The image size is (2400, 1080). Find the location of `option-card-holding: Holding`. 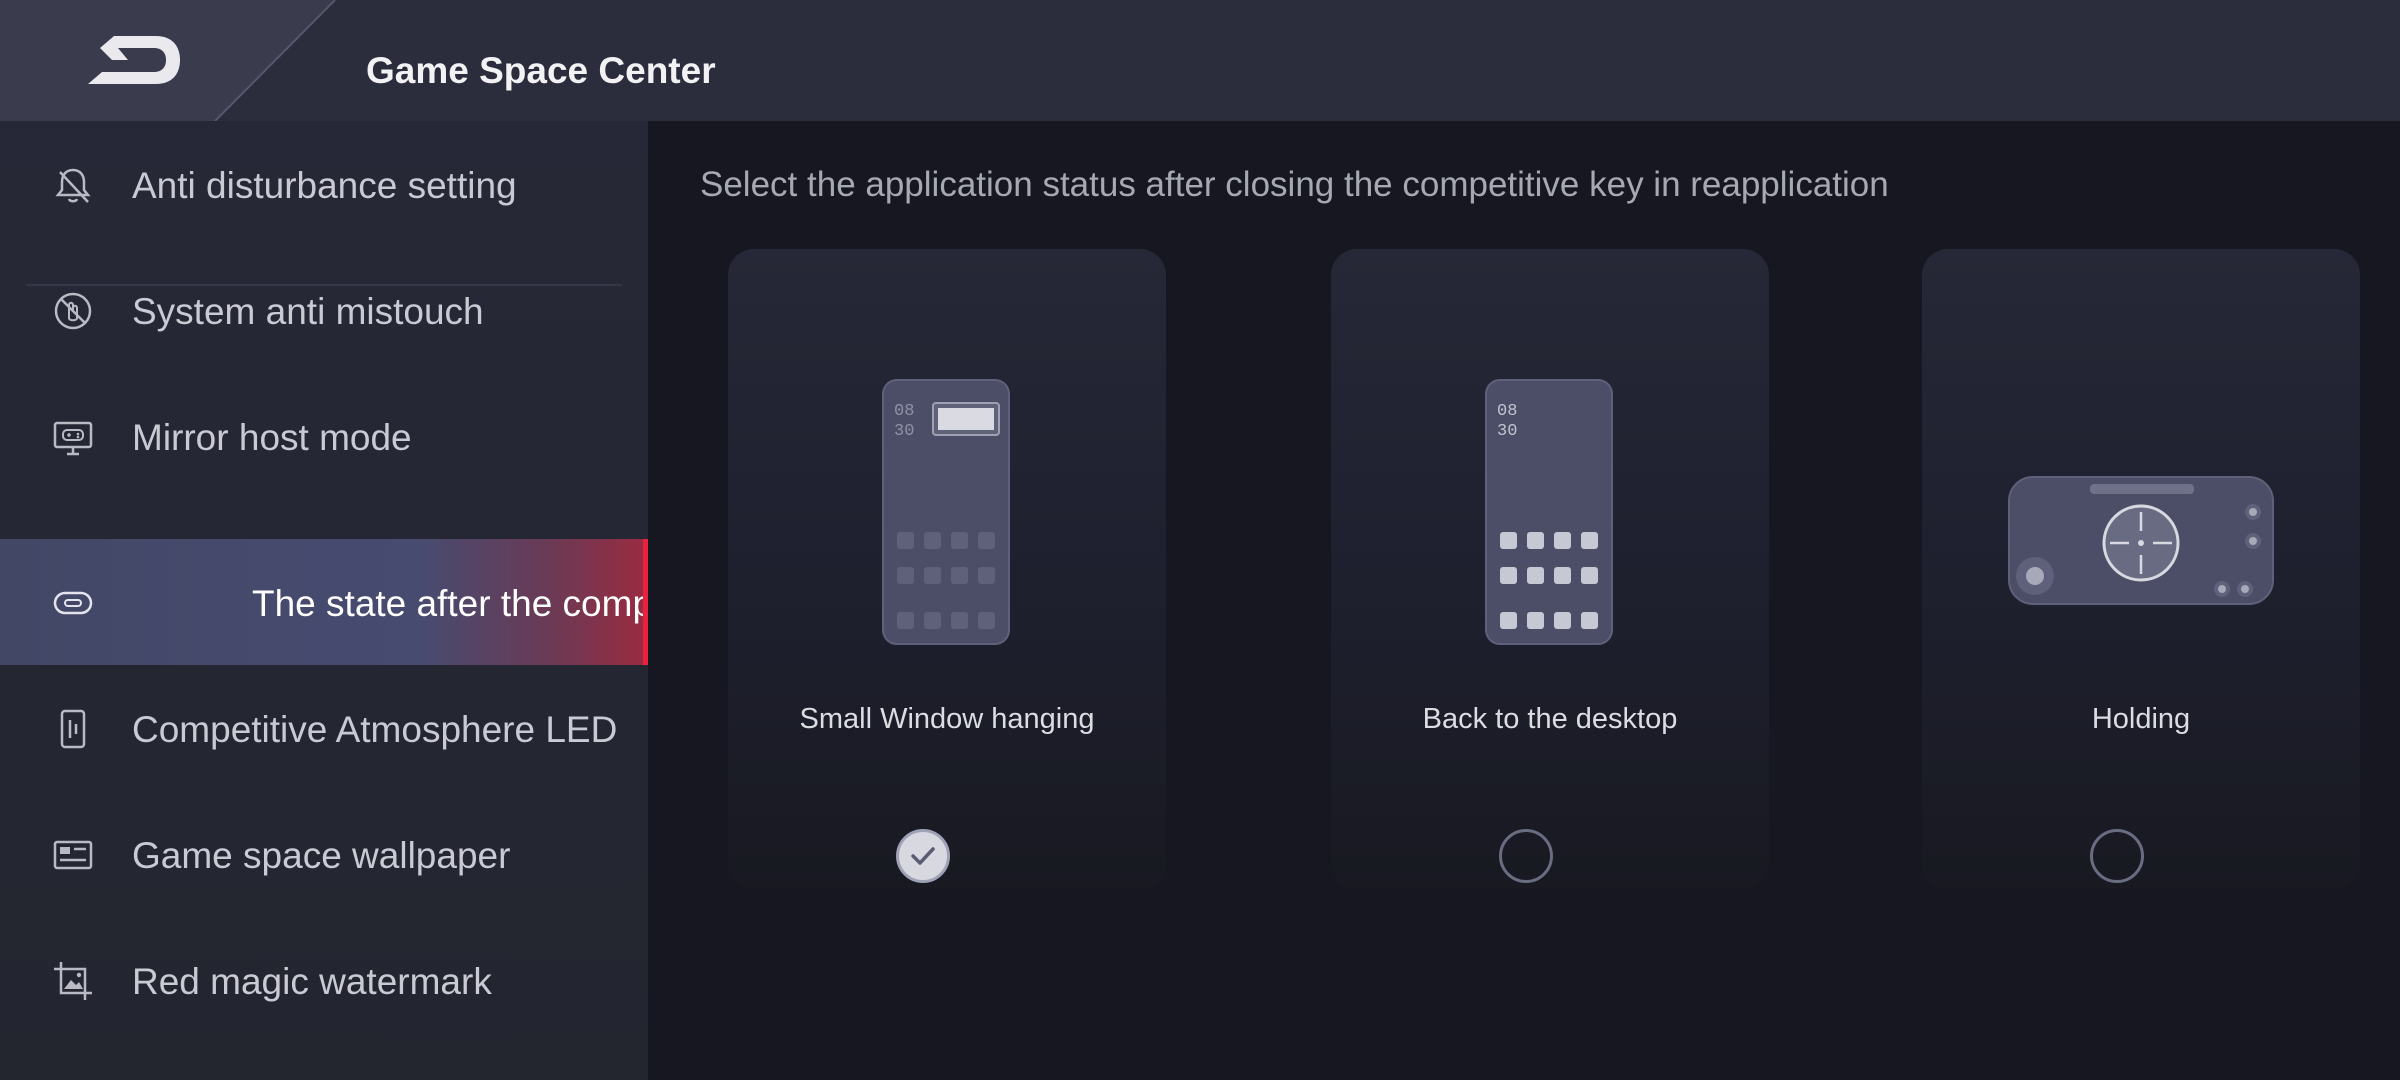

option-card-holding: Holding is located at coordinates (2141, 569).